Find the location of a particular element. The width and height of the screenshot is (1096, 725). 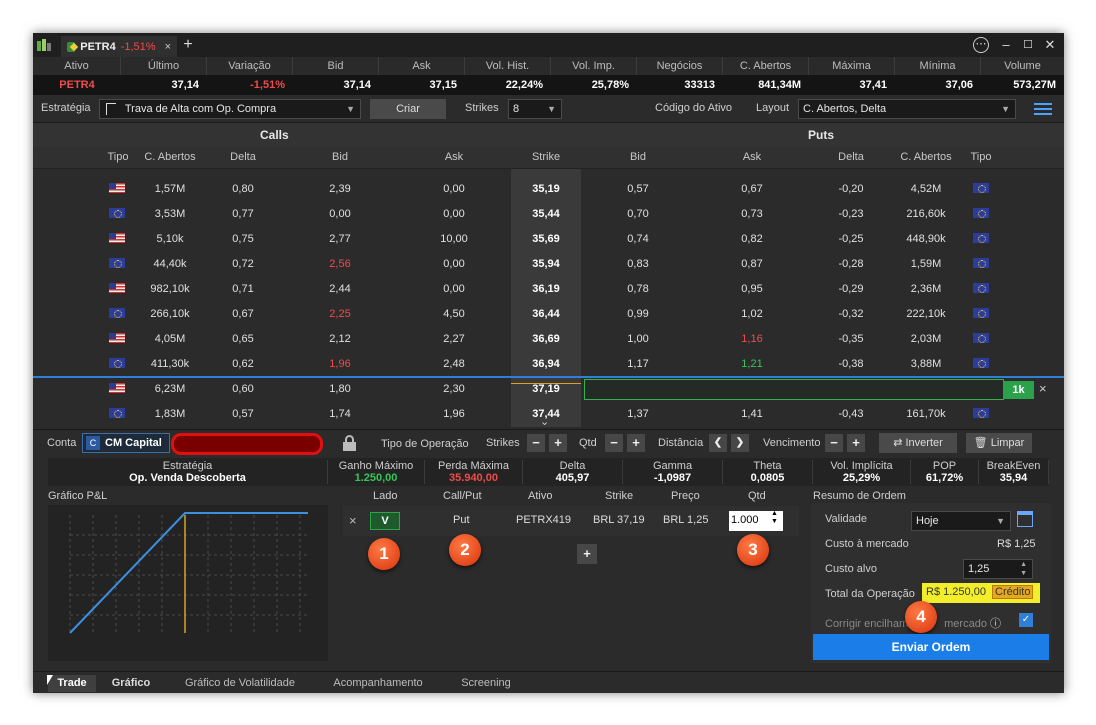

put-ask-cell: 0,95 is located at coordinates (752, 289).